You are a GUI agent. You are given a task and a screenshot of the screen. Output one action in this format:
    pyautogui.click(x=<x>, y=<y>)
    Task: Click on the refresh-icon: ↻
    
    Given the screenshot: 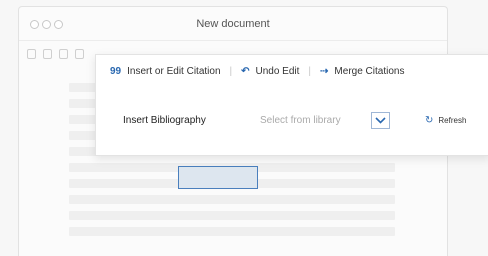 What is the action you would take?
    pyautogui.click(x=429, y=120)
    